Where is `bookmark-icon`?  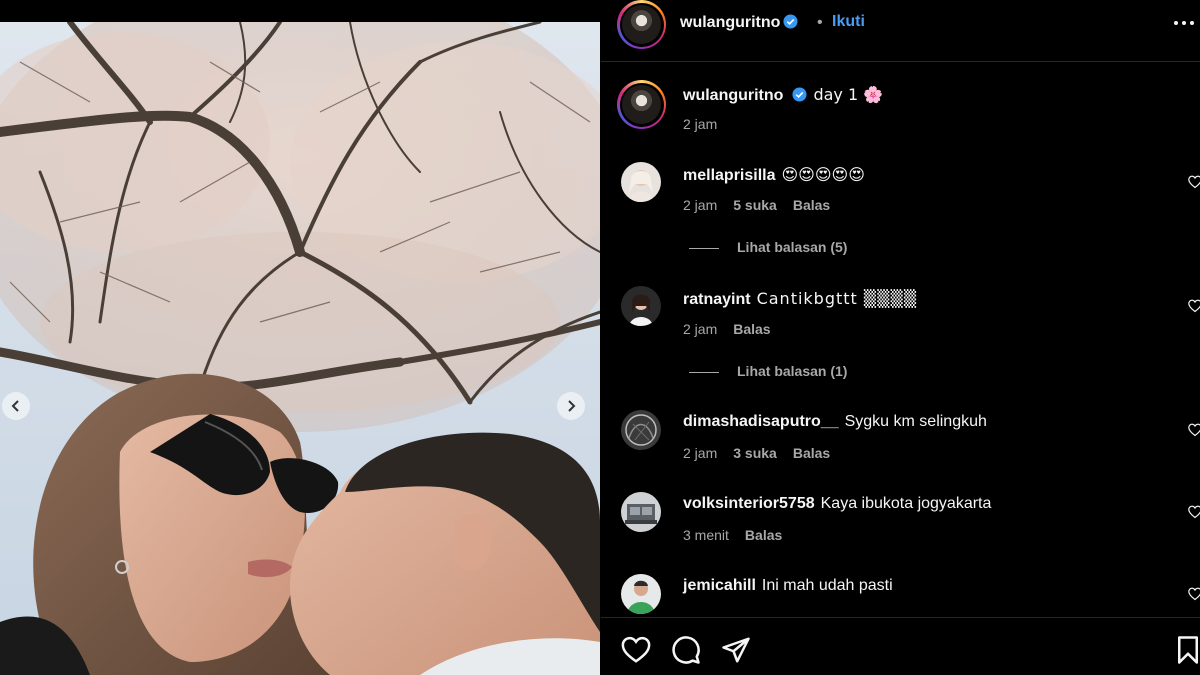 bookmark-icon is located at coordinates (1186, 650).